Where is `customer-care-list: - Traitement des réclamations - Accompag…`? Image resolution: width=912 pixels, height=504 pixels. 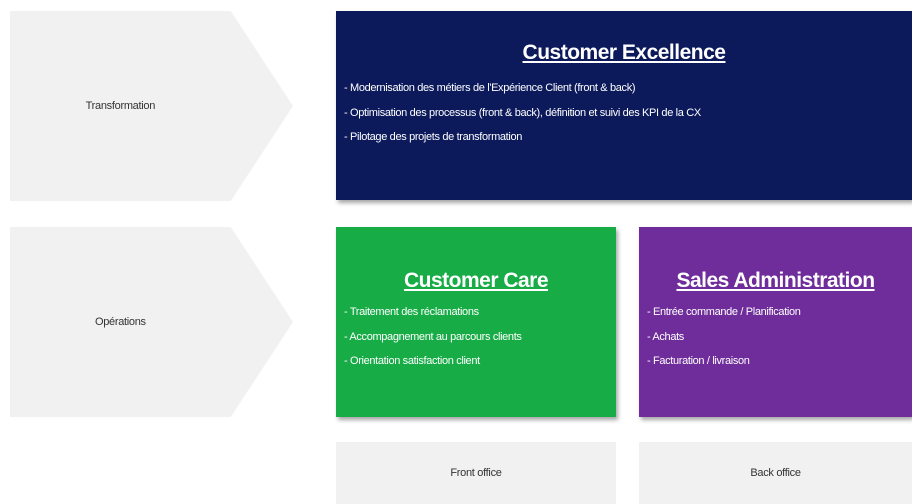
customer-care-list: - Traitement des réclamations - Accompag… is located at coordinates (480, 337).